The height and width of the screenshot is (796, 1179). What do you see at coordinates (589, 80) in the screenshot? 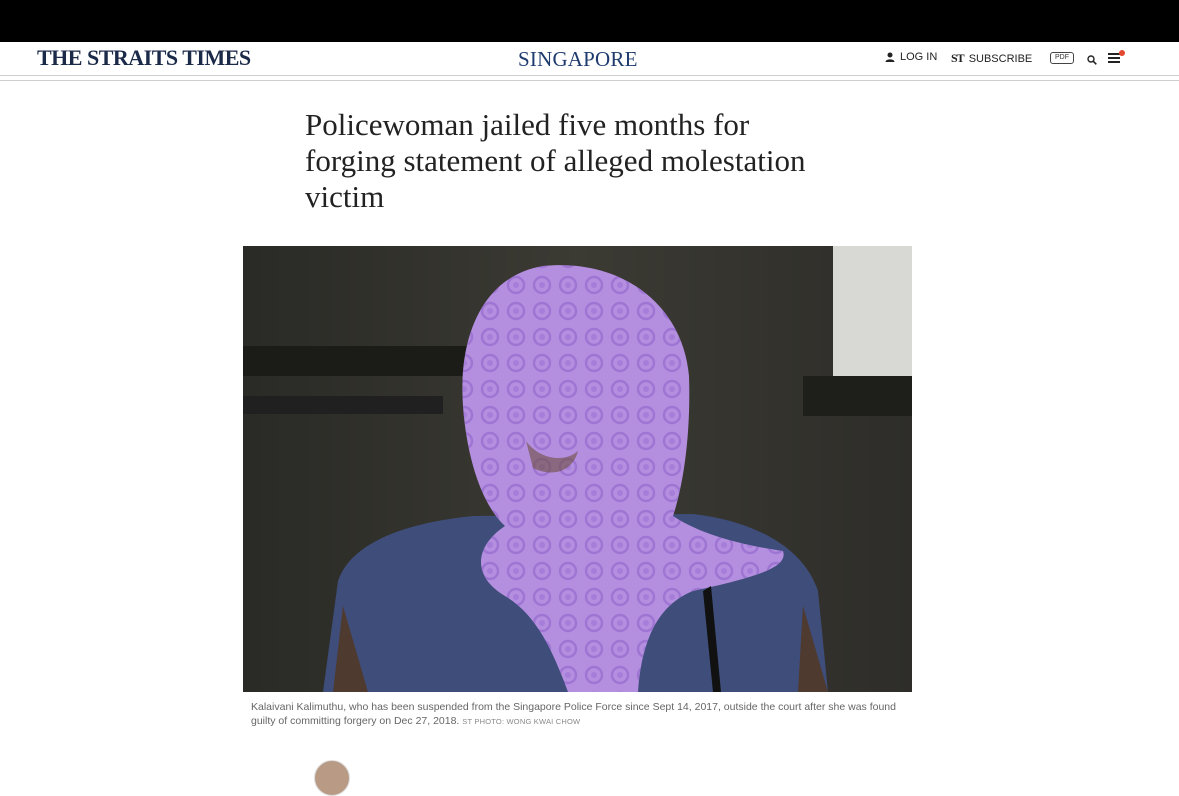
I see `header-divider-secondary` at bounding box center [589, 80].